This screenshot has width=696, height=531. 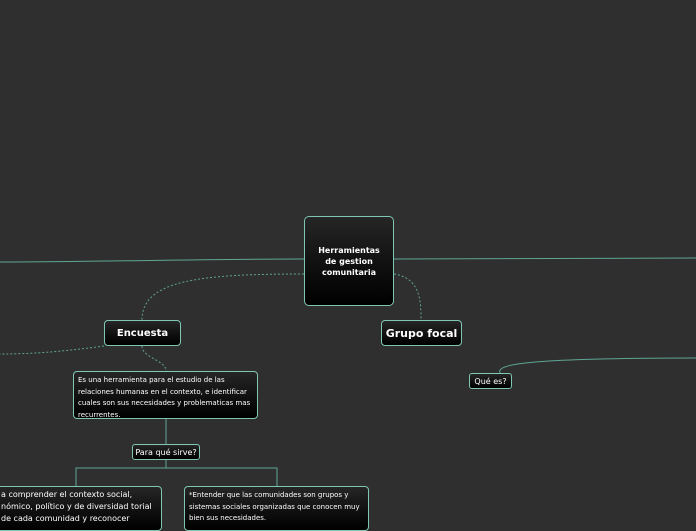 I want to click on grupo-focal-node: Grupo focal, so click(x=421, y=333).